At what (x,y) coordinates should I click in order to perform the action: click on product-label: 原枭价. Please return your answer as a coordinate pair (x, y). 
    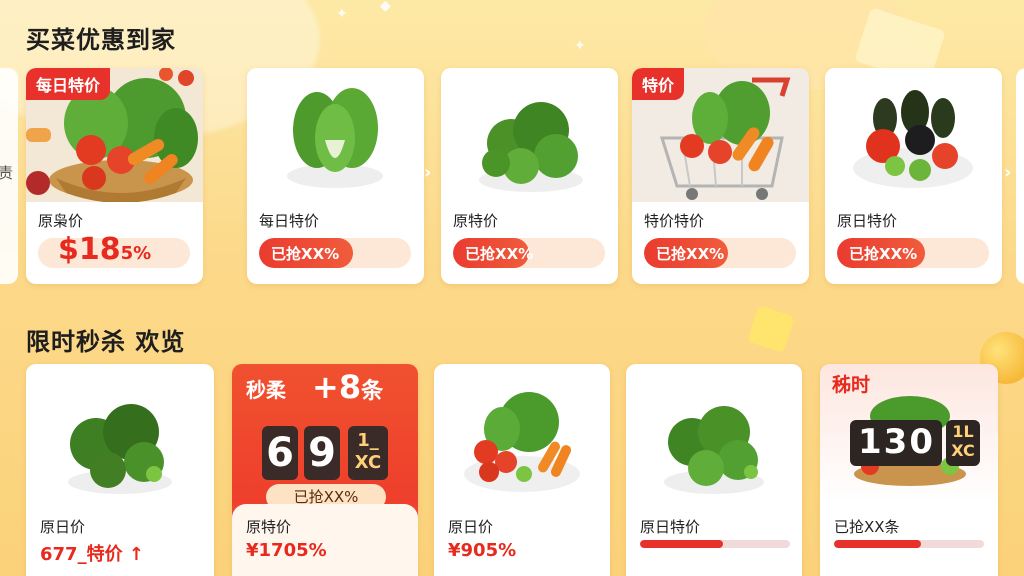
    Looking at the image, I should click on (61, 221).